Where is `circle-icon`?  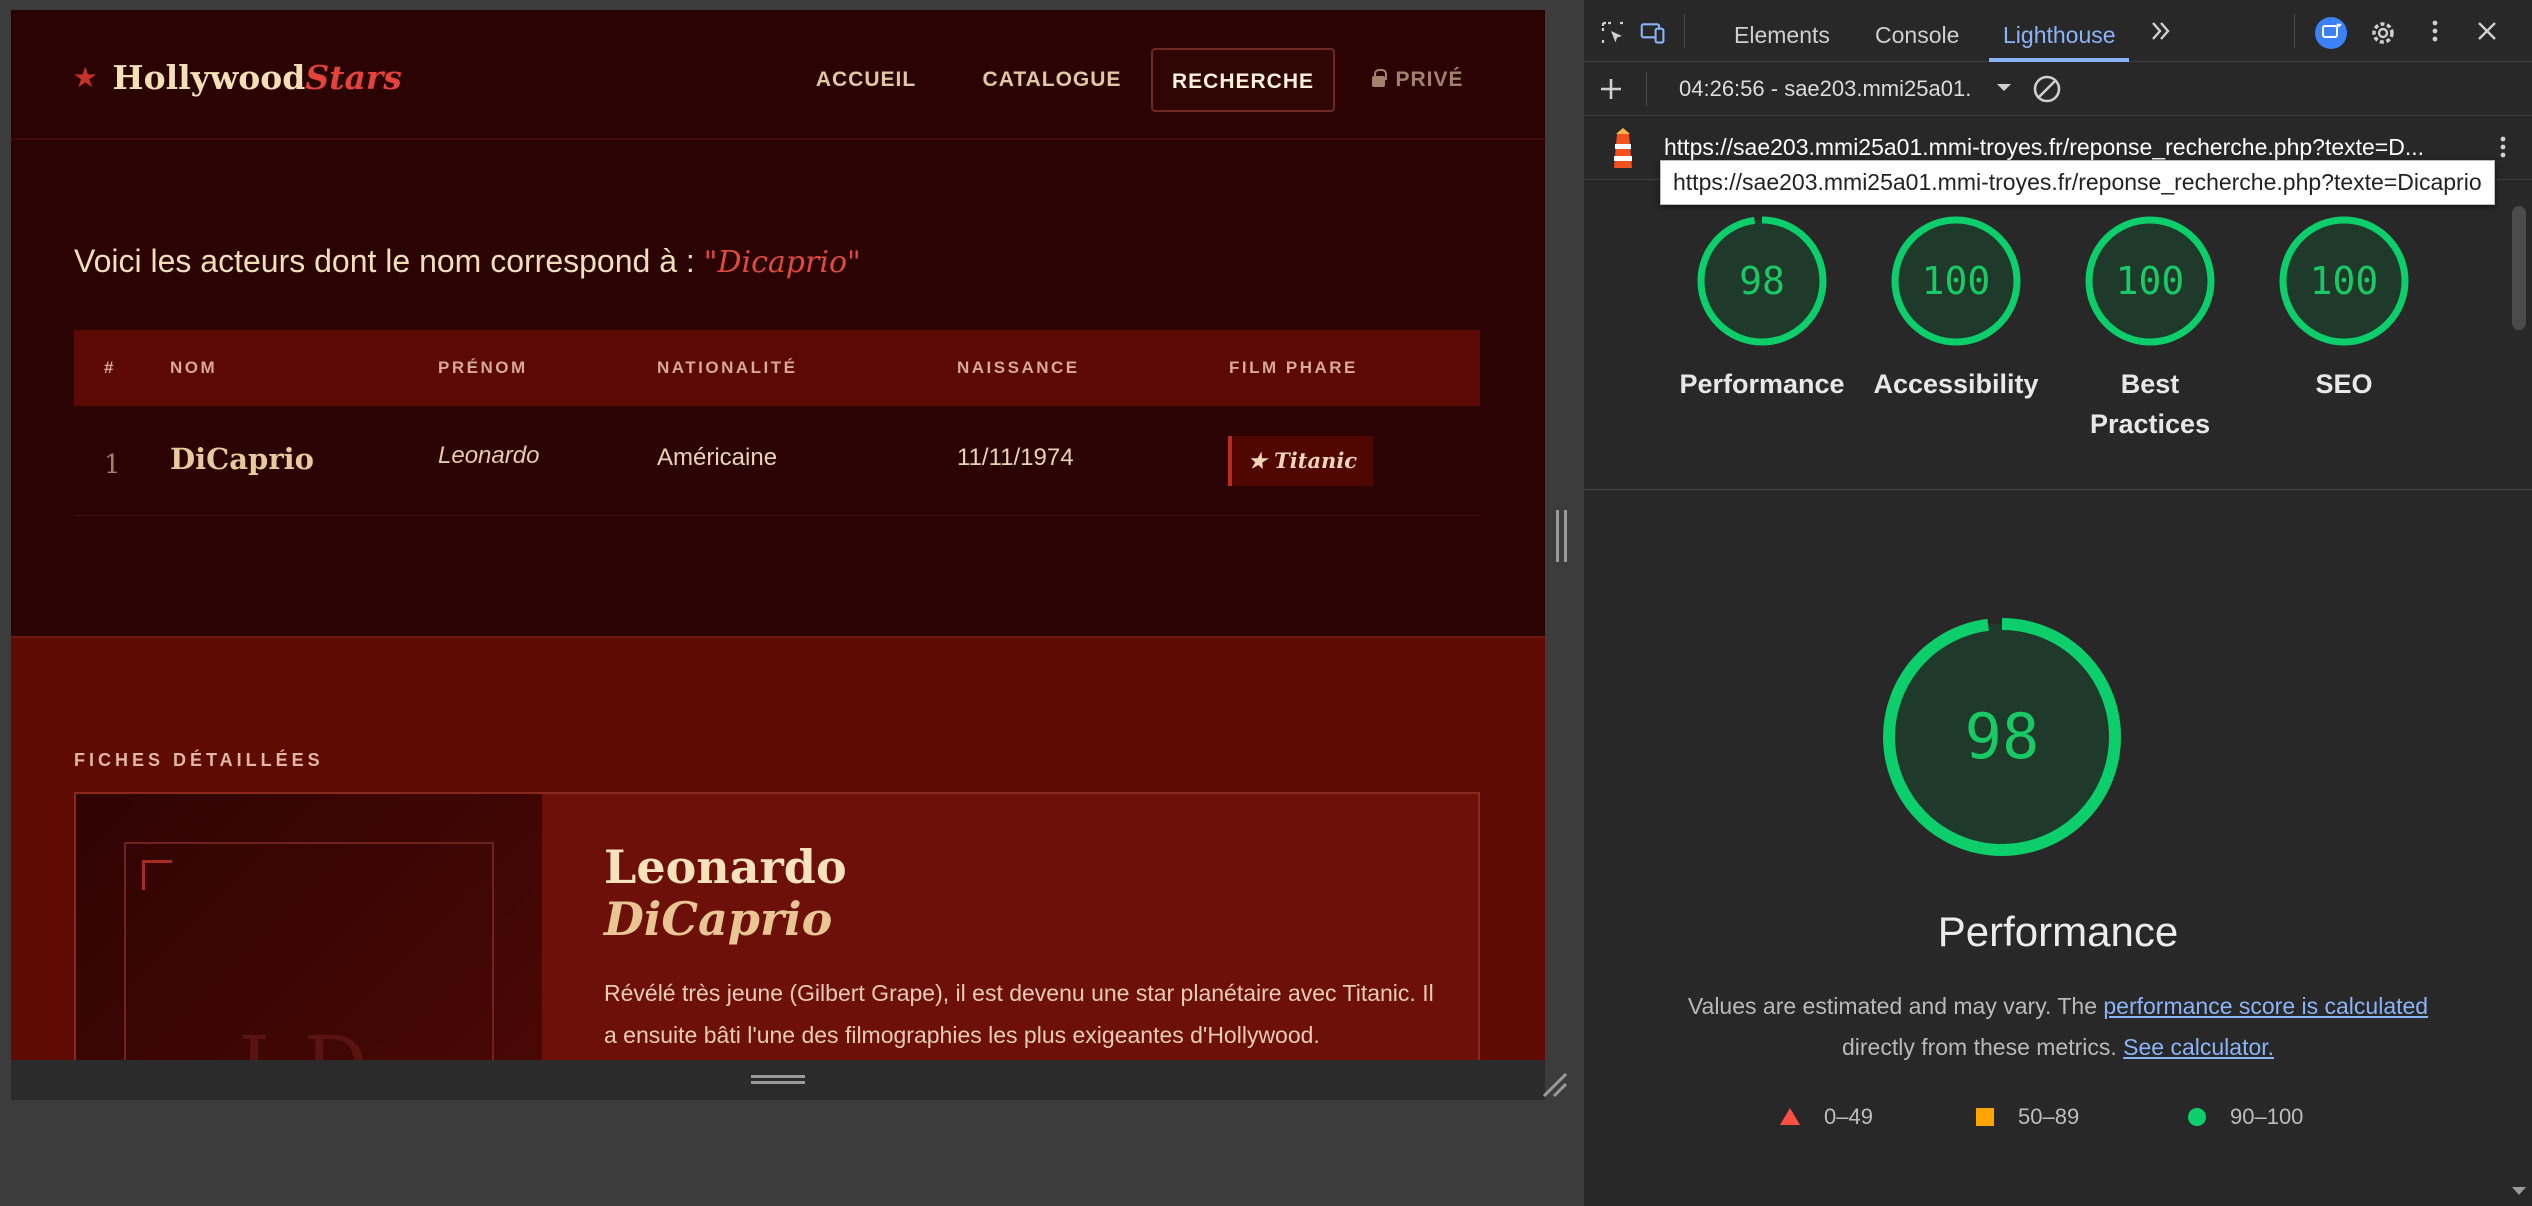 circle-icon is located at coordinates (2197, 1117).